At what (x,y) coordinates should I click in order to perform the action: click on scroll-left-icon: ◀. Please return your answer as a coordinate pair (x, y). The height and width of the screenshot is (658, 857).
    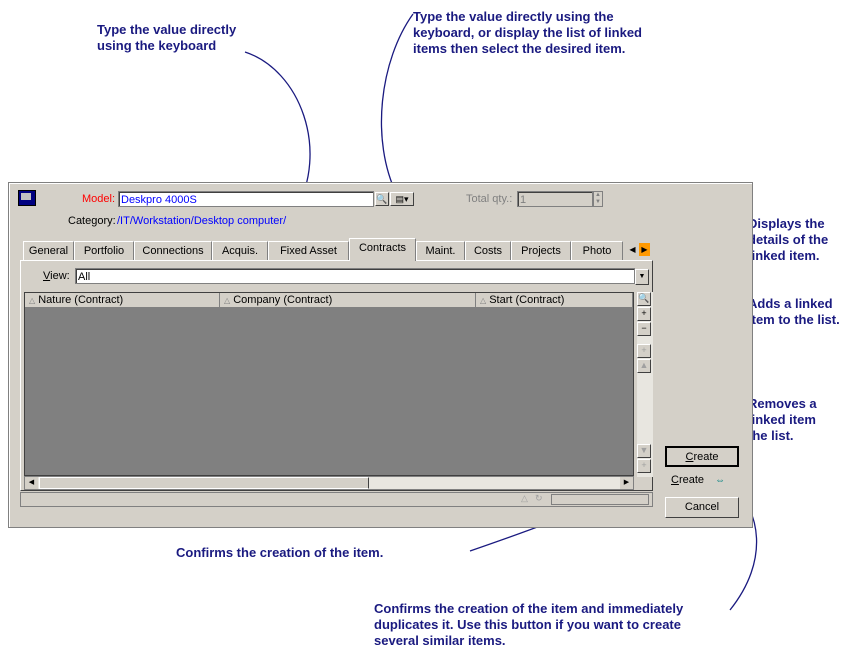
    Looking at the image, I should click on (31, 483).